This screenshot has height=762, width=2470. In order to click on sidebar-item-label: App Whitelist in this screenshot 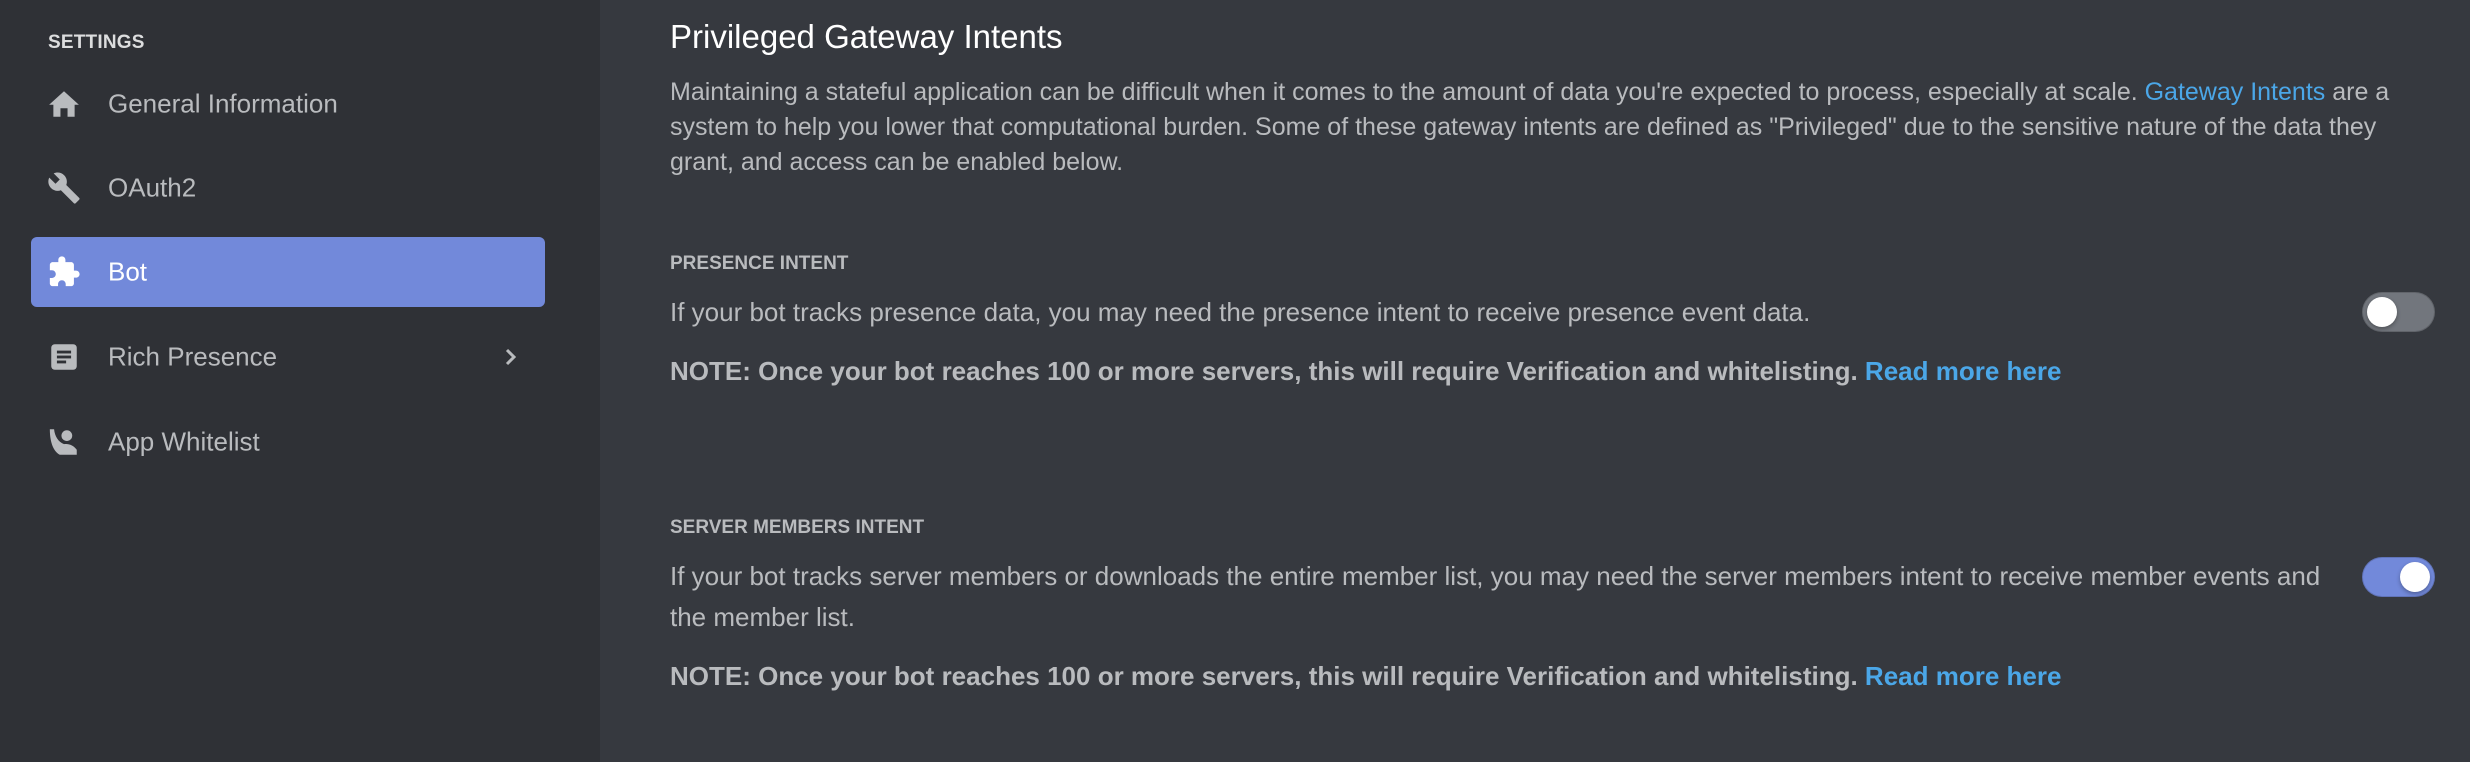, I will do `click(184, 441)`.